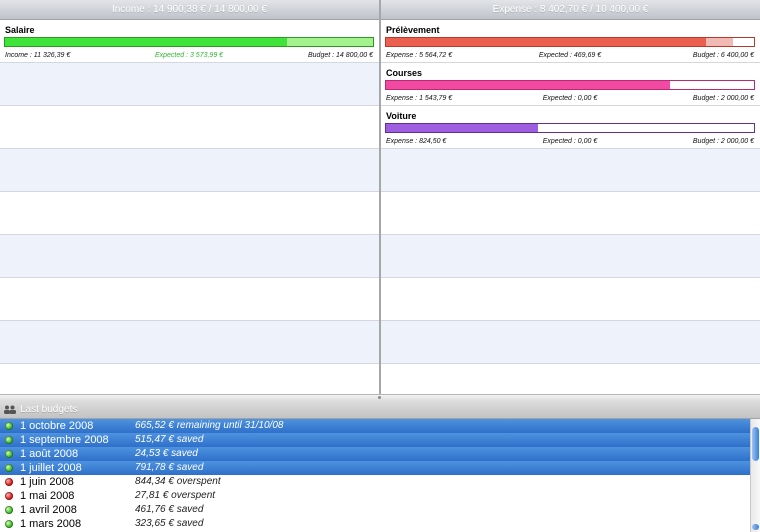 The width and height of the screenshot is (760, 532). I want to click on budget-status: 665,52 € remaining until 31/10/08, so click(209, 425).